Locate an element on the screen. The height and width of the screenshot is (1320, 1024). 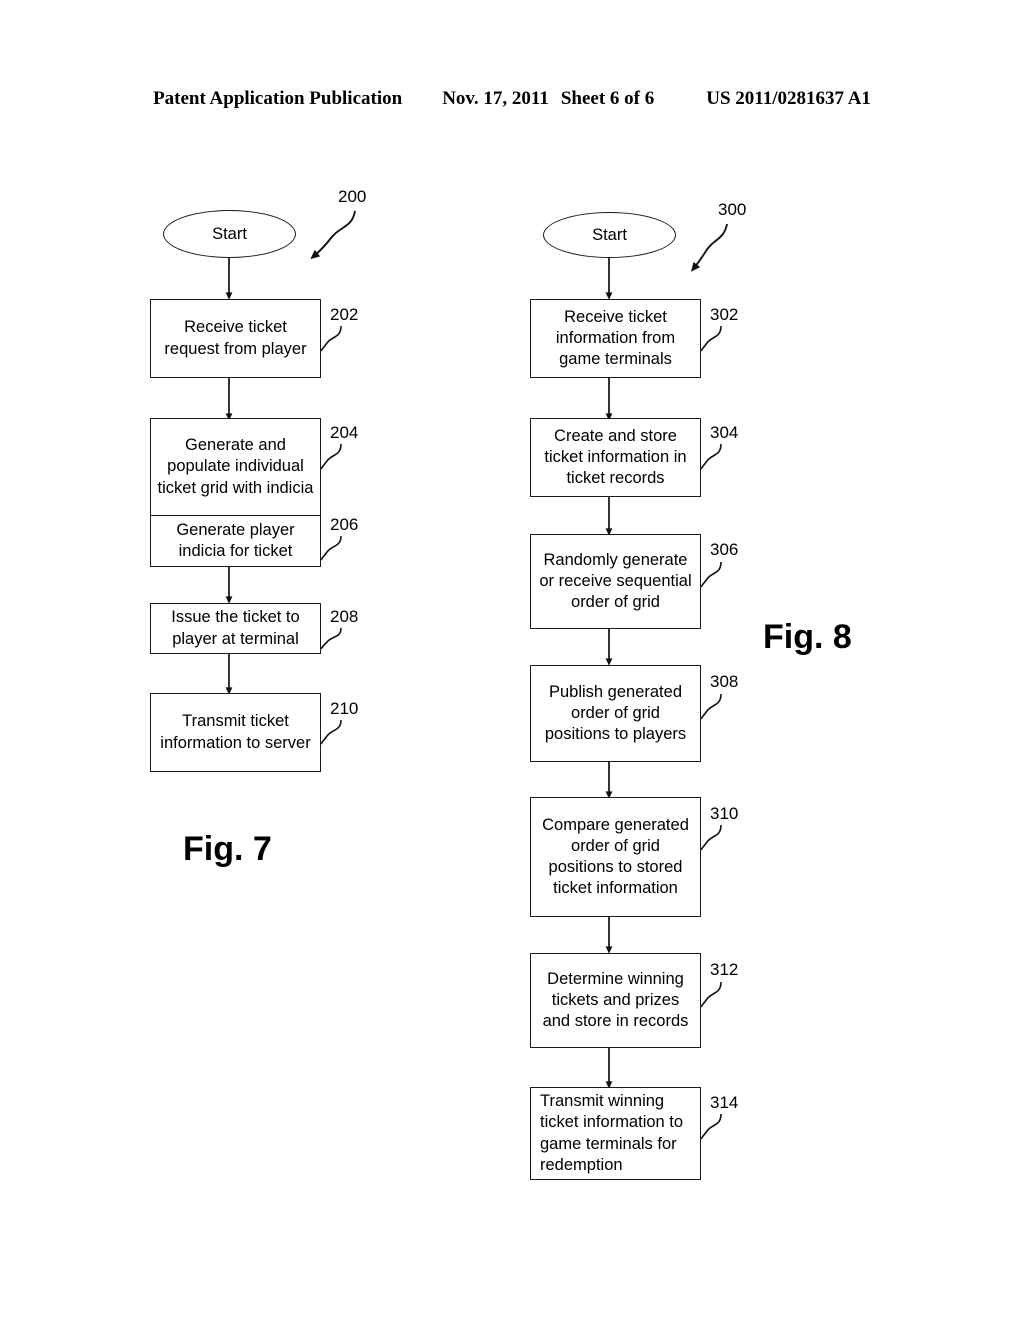
fig8-start-label: Start is located at coordinates (609, 234).